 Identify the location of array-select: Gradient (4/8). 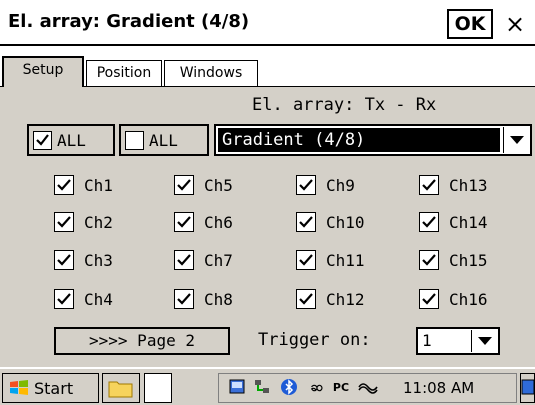
(373, 140).